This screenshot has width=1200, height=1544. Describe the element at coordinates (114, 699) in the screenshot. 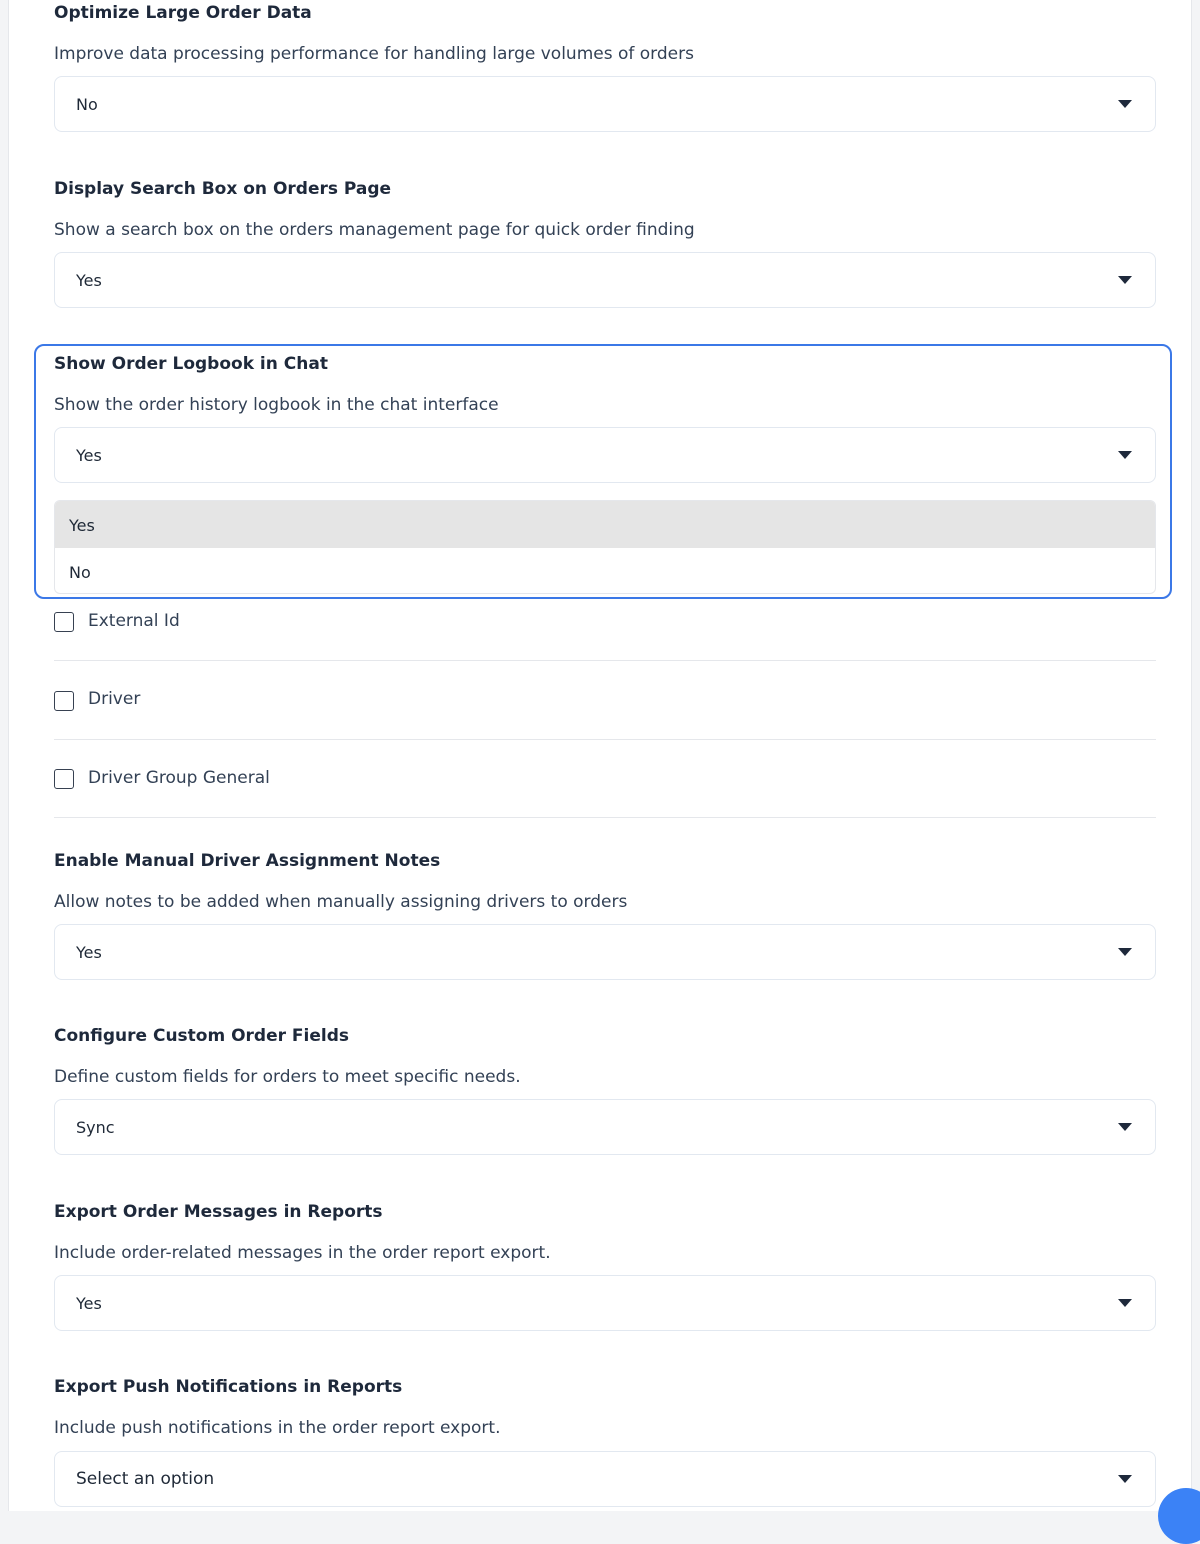

I see `checkbox-label: Driver` at that location.